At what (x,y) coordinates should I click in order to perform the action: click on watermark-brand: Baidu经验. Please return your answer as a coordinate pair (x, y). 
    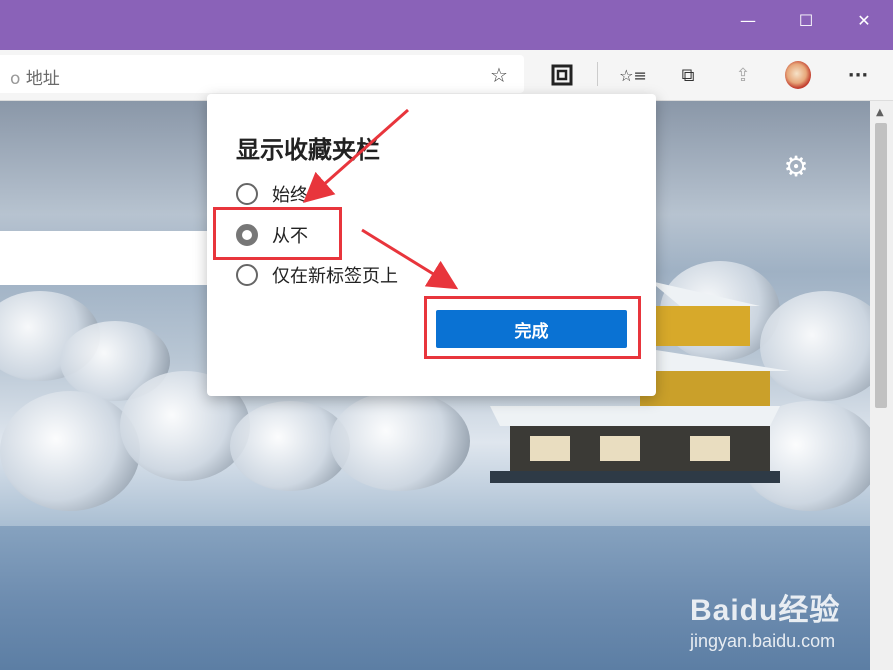
    Looking at the image, I should click on (765, 610).